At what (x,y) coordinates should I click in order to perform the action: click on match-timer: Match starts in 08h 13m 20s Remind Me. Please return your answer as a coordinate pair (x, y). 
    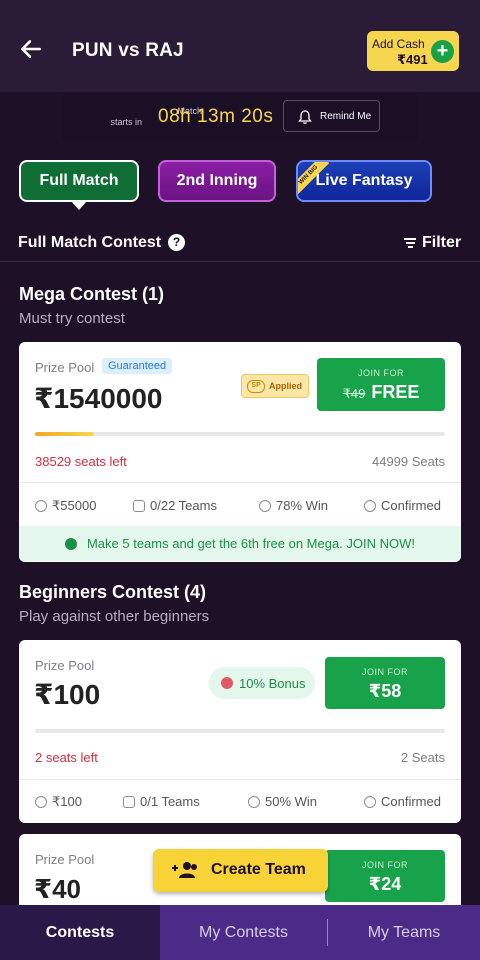
    Looking at the image, I should click on (240, 117).